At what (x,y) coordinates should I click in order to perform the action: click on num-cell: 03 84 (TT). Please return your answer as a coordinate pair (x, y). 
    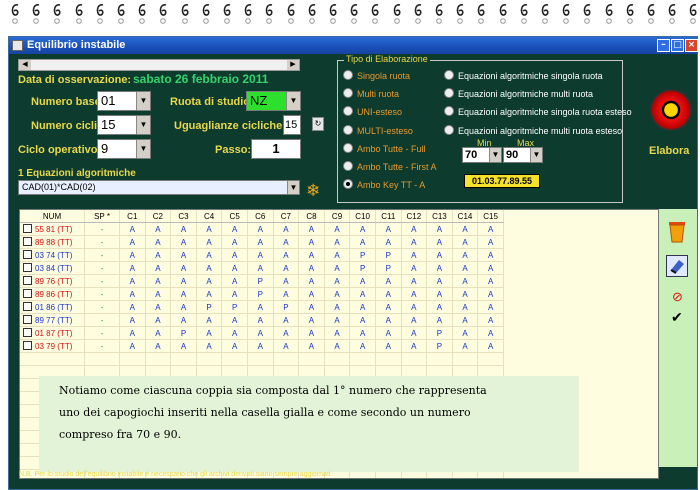
    Looking at the image, I should click on (52, 268).